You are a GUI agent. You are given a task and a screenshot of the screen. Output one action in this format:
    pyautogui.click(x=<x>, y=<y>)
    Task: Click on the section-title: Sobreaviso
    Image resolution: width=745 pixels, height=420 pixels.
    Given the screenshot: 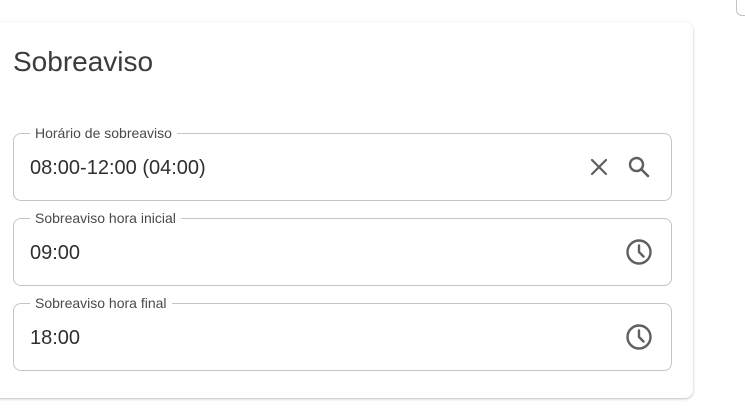 What is the action you would take?
    pyautogui.click(x=83, y=61)
    